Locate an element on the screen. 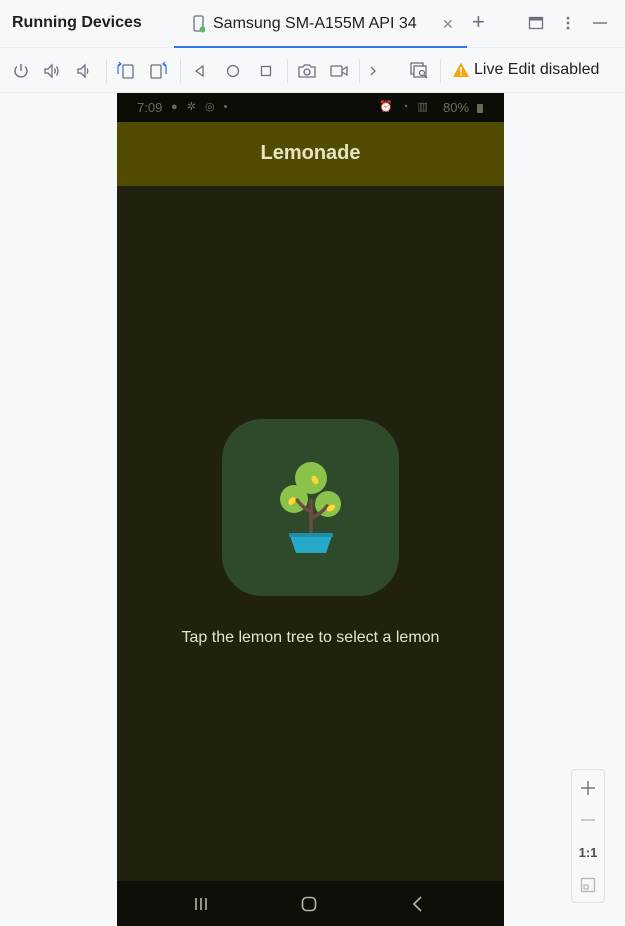  app-bar: Lemonade is located at coordinates (310, 154).